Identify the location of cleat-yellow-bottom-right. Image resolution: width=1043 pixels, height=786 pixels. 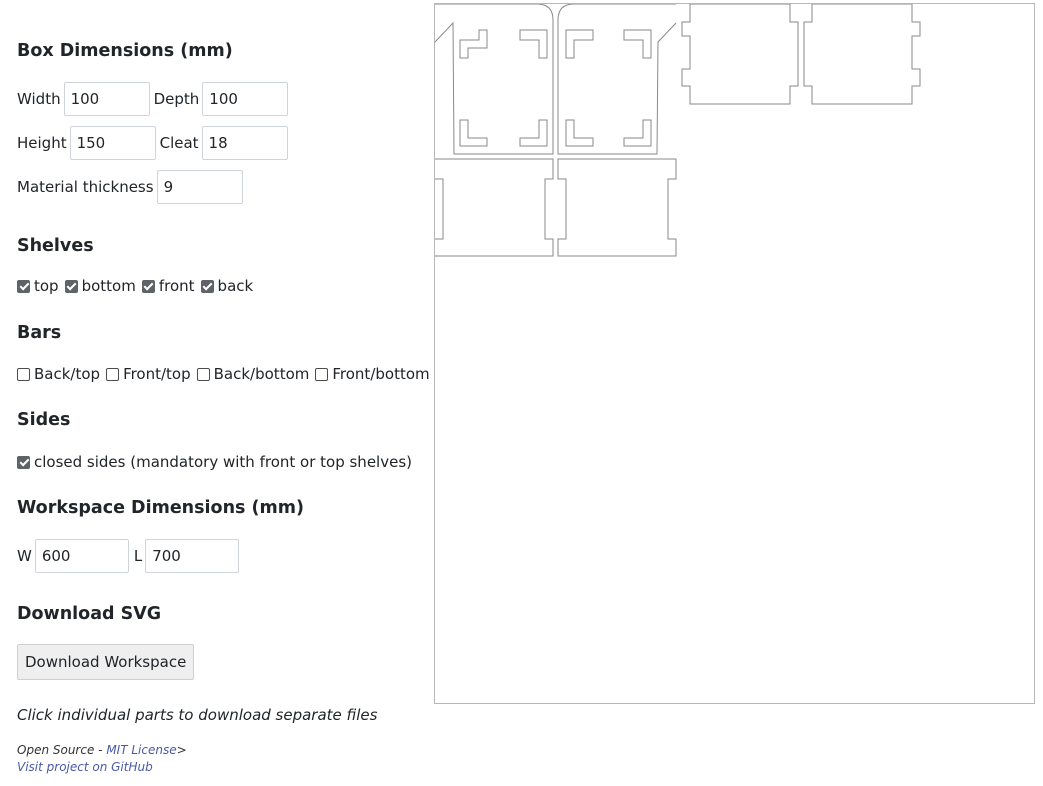
(533, 133).